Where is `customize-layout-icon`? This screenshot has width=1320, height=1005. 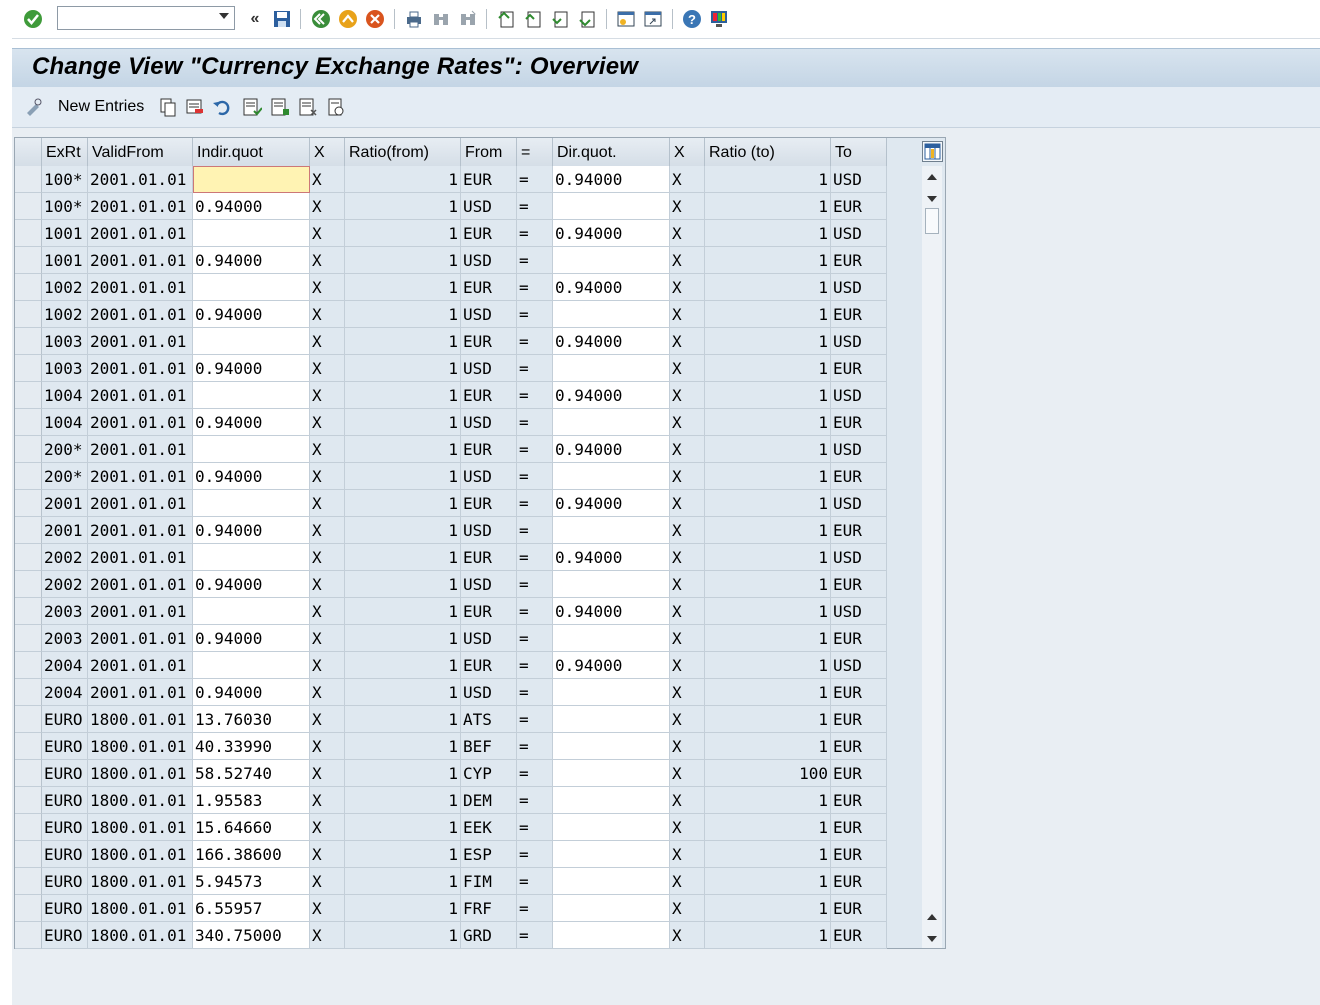 customize-layout-icon is located at coordinates (719, 19).